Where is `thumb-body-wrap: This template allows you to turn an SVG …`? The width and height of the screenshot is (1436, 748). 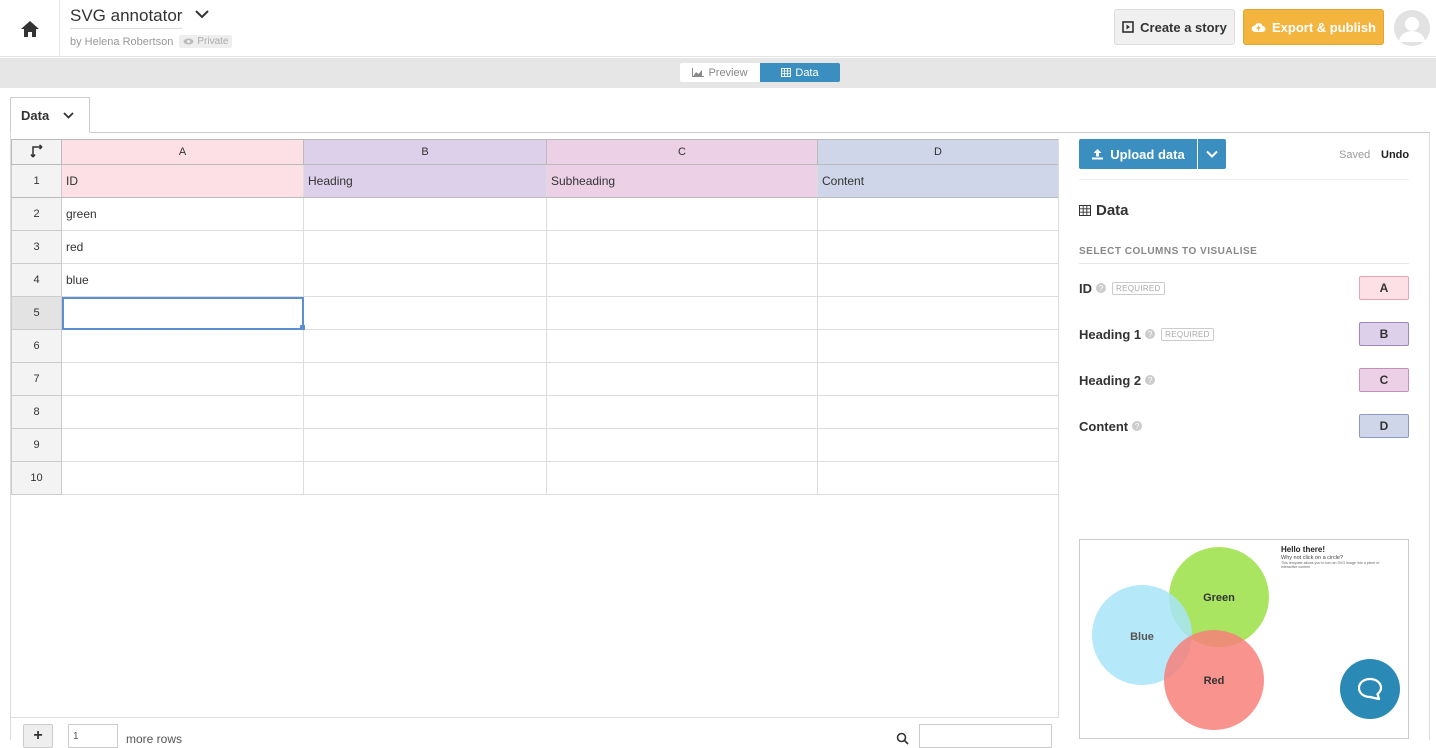 thumb-body-wrap: This template allows you to turn an SVG … is located at coordinates (1330, 565).